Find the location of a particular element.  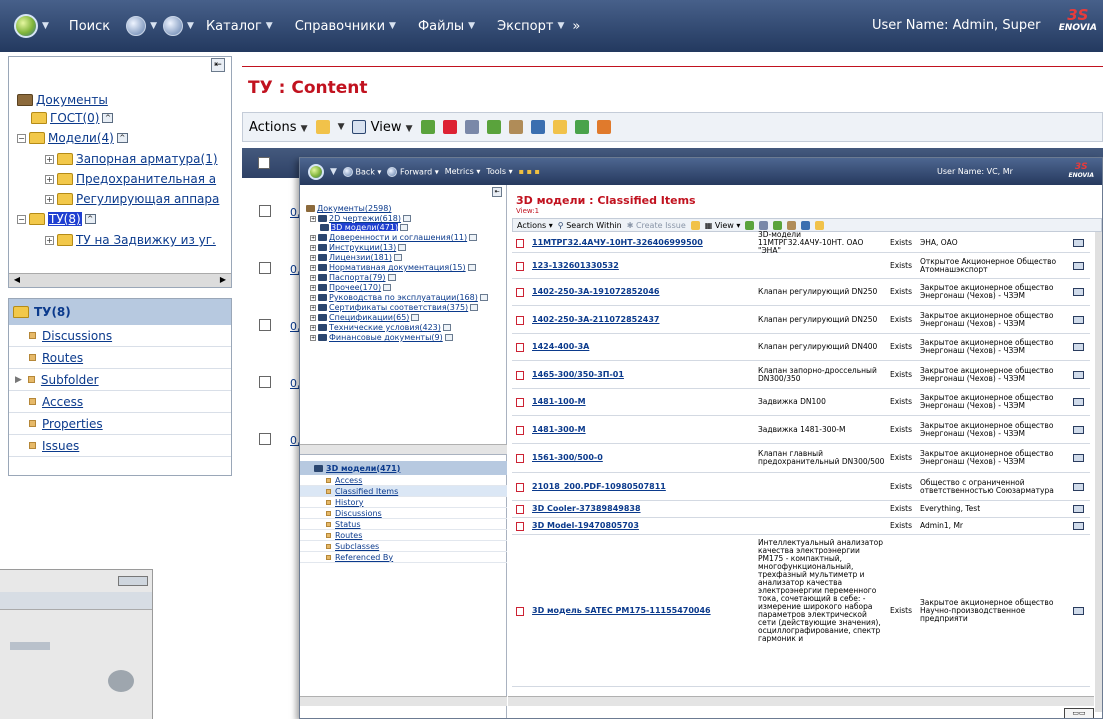

collapse-icon: − is located at coordinates (21, 219).